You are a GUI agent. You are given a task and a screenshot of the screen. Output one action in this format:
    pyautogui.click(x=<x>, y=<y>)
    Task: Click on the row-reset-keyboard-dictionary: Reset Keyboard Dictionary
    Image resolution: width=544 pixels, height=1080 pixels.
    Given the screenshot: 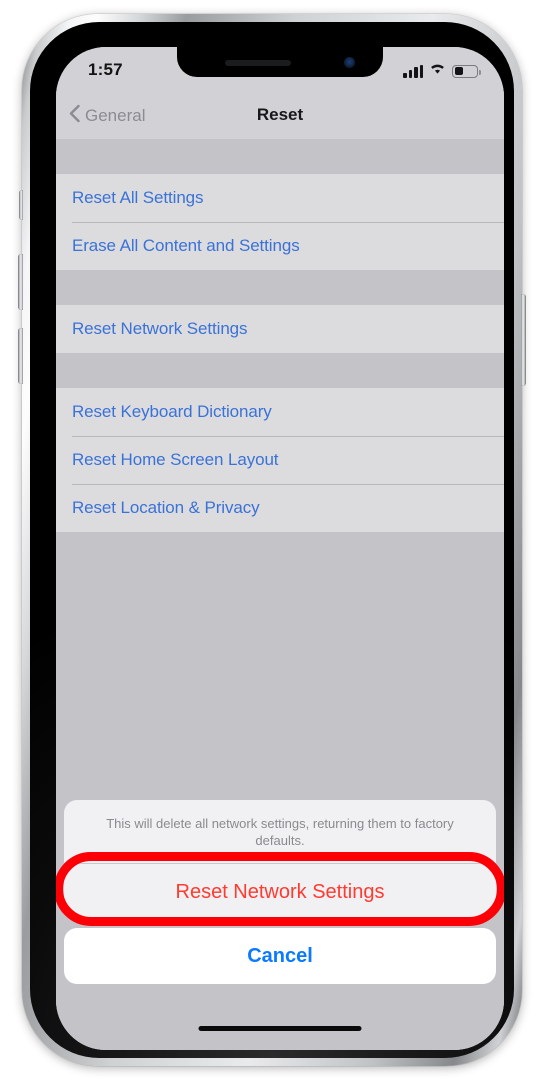 What is the action you would take?
    pyautogui.click(x=280, y=412)
    